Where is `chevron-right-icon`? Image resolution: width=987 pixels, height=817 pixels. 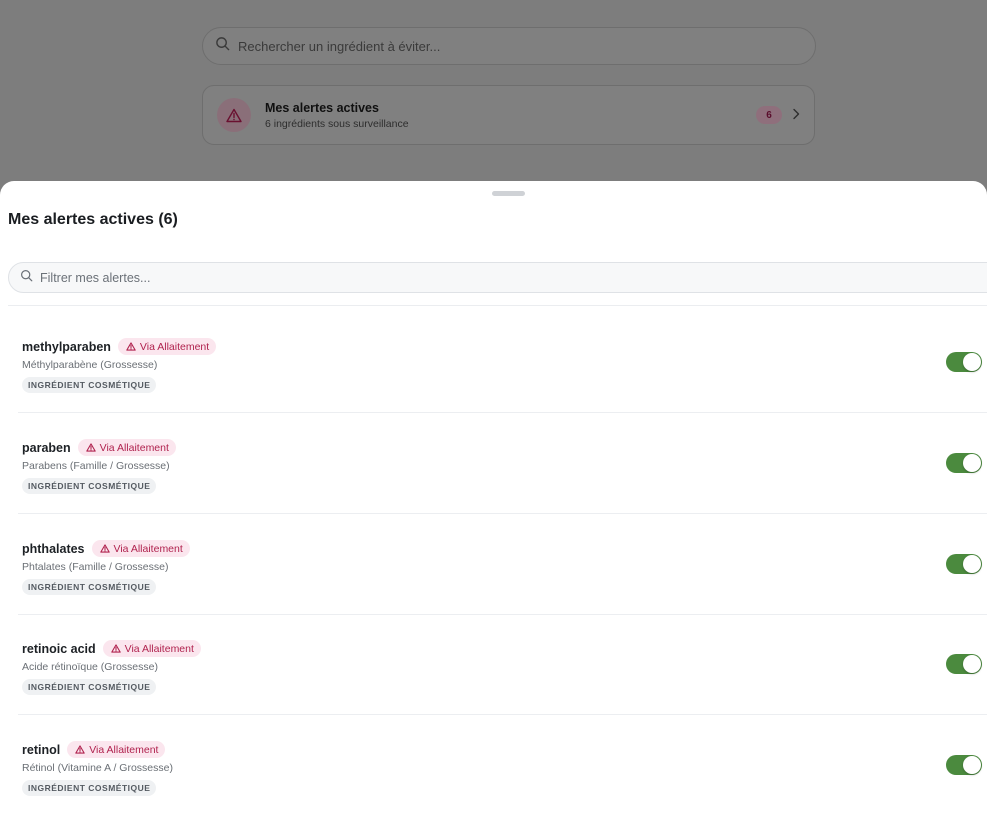
chevron-right-icon is located at coordinates (796, 115).